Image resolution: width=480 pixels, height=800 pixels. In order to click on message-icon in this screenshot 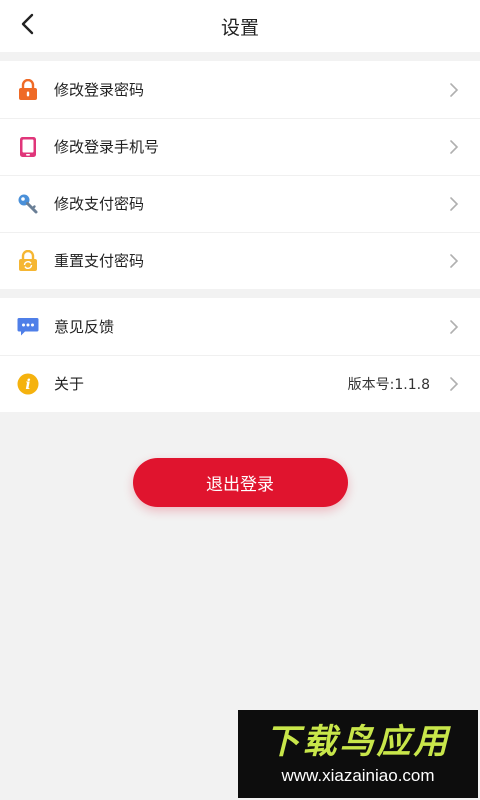, I will do `click(28, 327)`.